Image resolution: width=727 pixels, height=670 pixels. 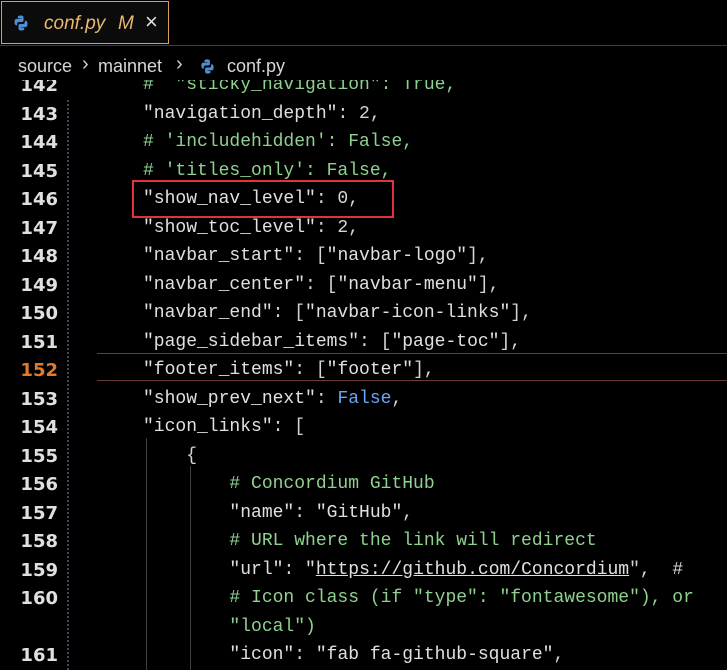 I want to click on code-token: "page-toc", so click(x=445, y=341).